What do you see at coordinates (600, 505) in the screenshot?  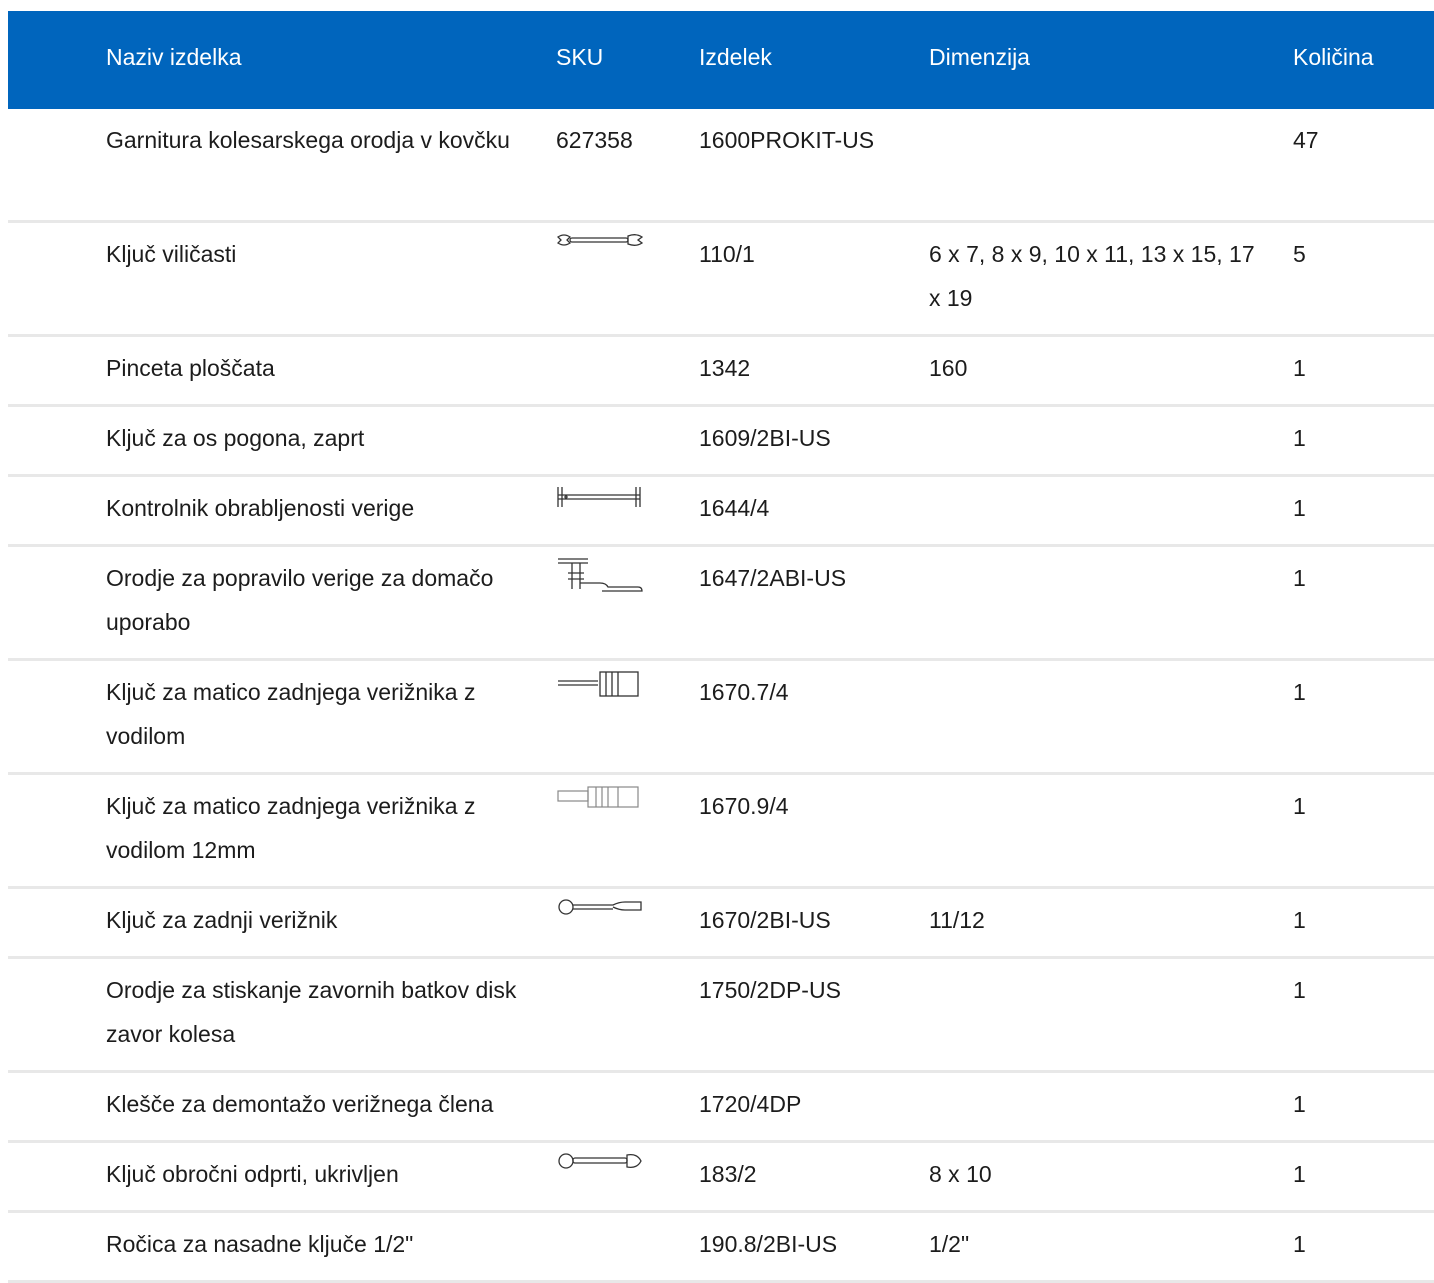 I see `chain-wear-gauge-icon` at bounding box center [600, 505].